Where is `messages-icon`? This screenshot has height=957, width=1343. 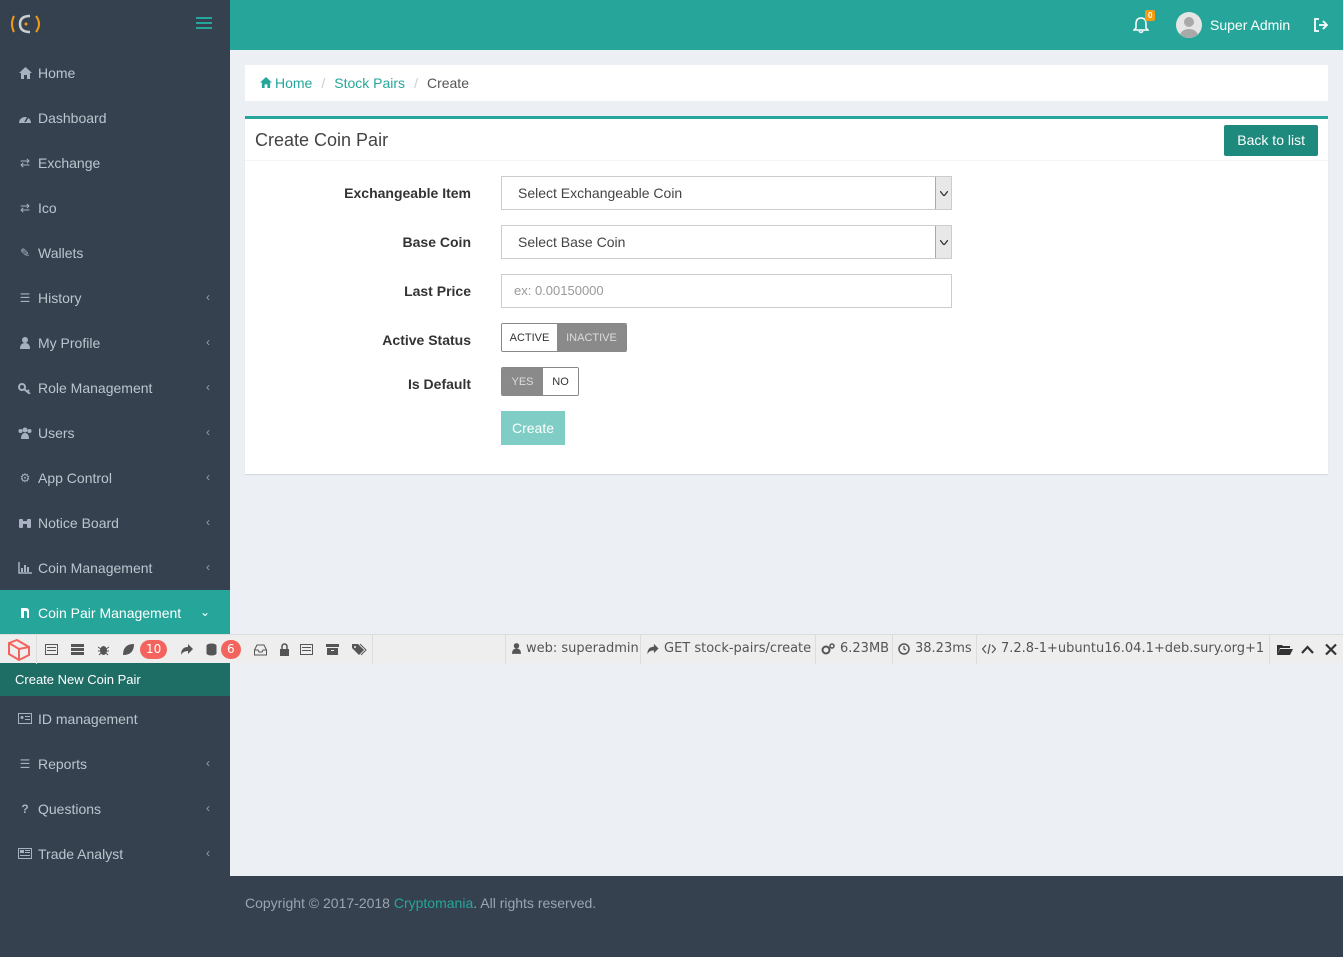 messages-icon is located at coordinates (51, 649).